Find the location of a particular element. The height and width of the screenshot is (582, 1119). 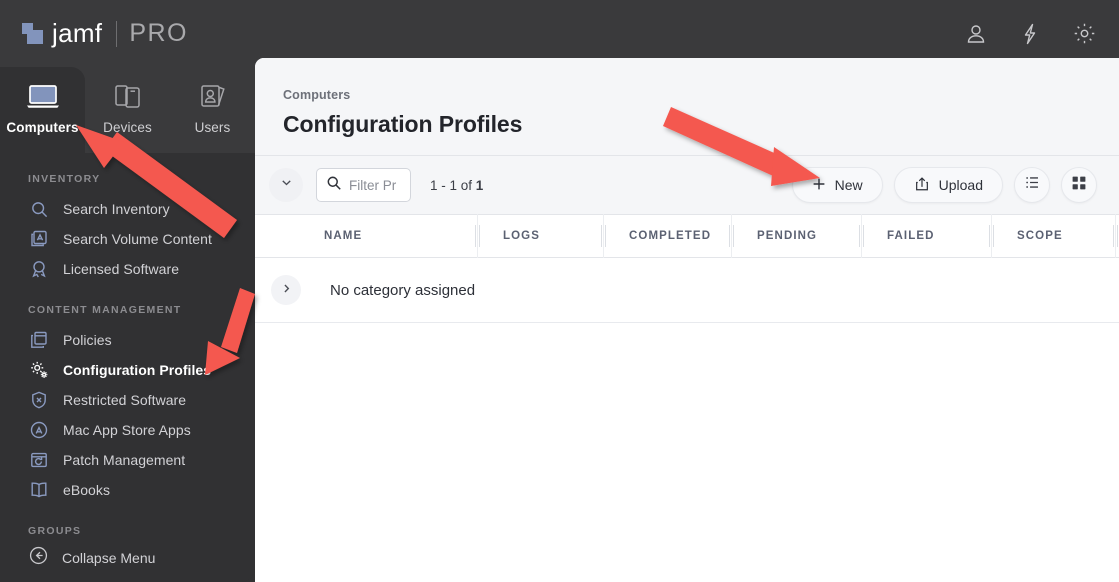

sidebar-item-mac-app-store-apps: Mac App Store Apps is located at coordinates (127, 430).